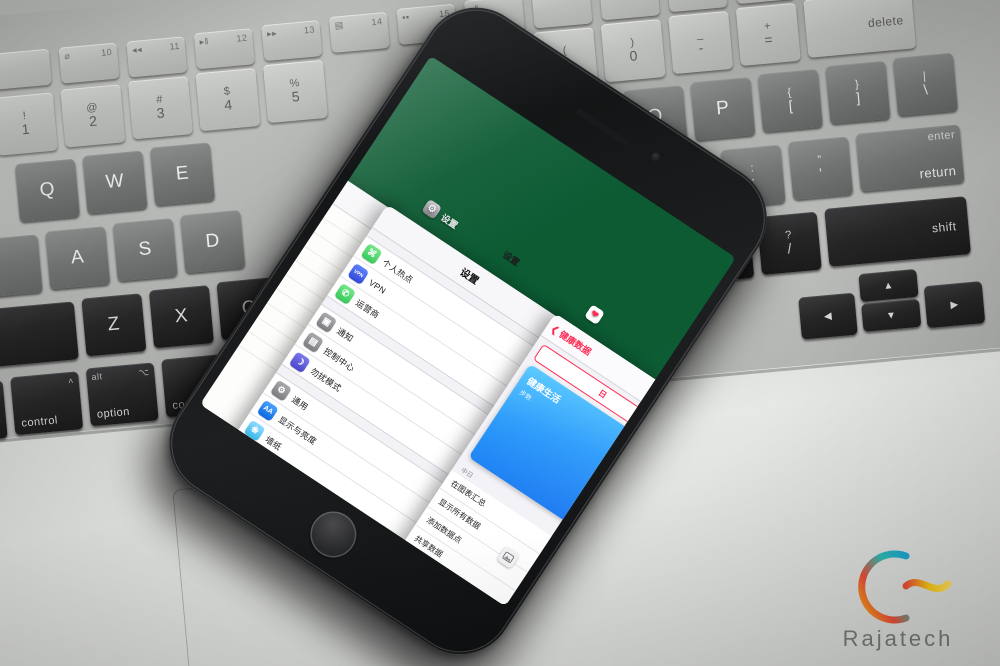 The height and width of the screenshot is (666, 1000). What do you see at coordinates (944, 227) in the screenshot?
I see `key-shift-right-label: shift` at bounding box center [944, 227].